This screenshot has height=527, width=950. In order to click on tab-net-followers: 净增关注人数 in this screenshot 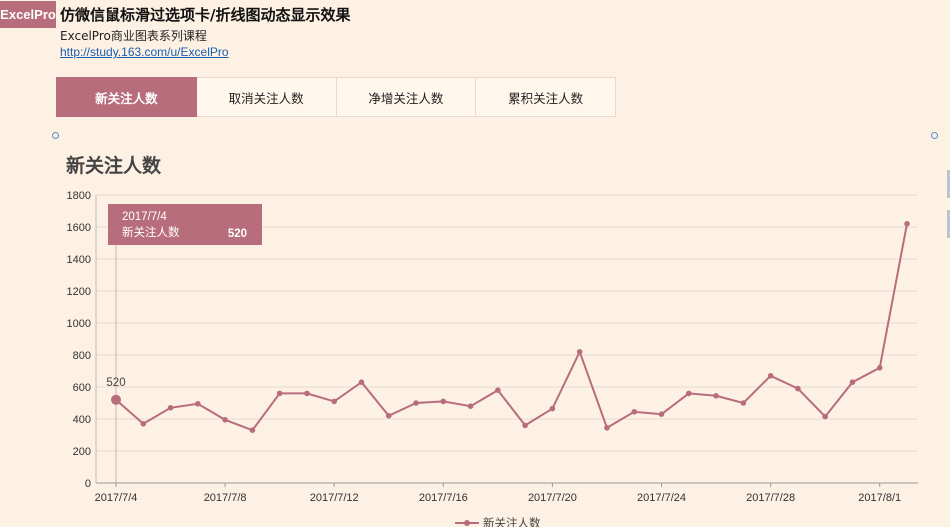, I will do `click(406, 97)`.